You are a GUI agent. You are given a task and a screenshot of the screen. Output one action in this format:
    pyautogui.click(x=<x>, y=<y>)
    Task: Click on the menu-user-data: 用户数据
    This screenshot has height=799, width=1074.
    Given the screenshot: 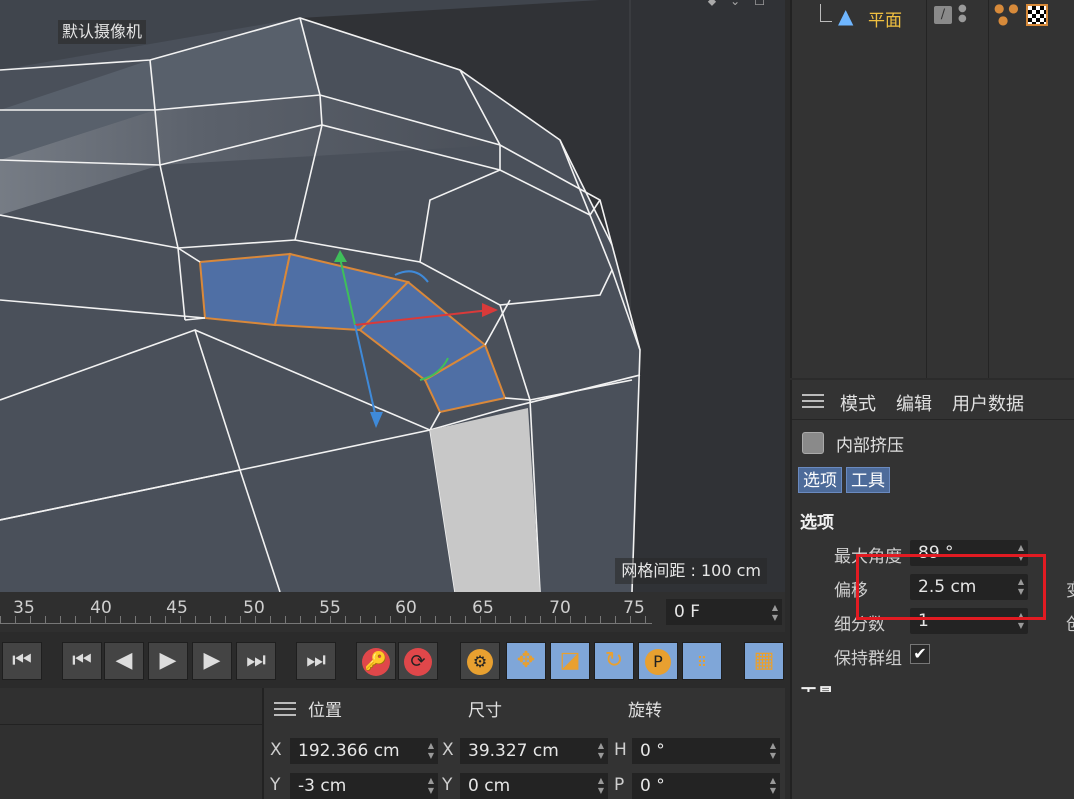 What is the action you would take?
    pyautogui.click(x=988, y=403)
    